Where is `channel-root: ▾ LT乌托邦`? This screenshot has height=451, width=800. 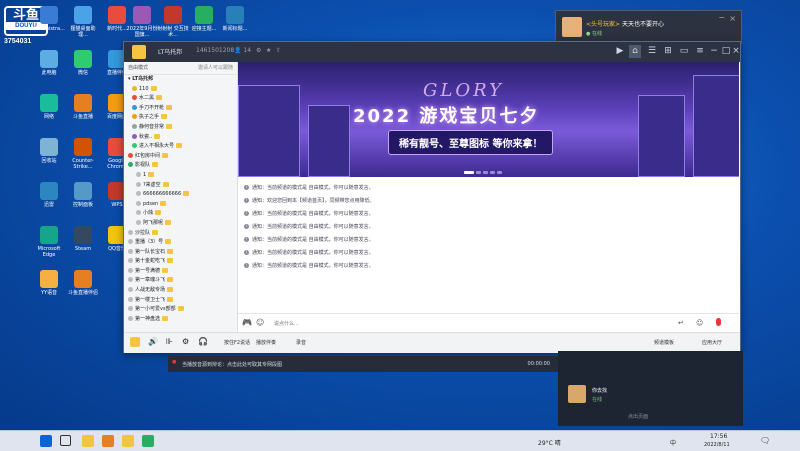 channel-root: ▾ LT乌托邦 is located at coordinates (180, 80).